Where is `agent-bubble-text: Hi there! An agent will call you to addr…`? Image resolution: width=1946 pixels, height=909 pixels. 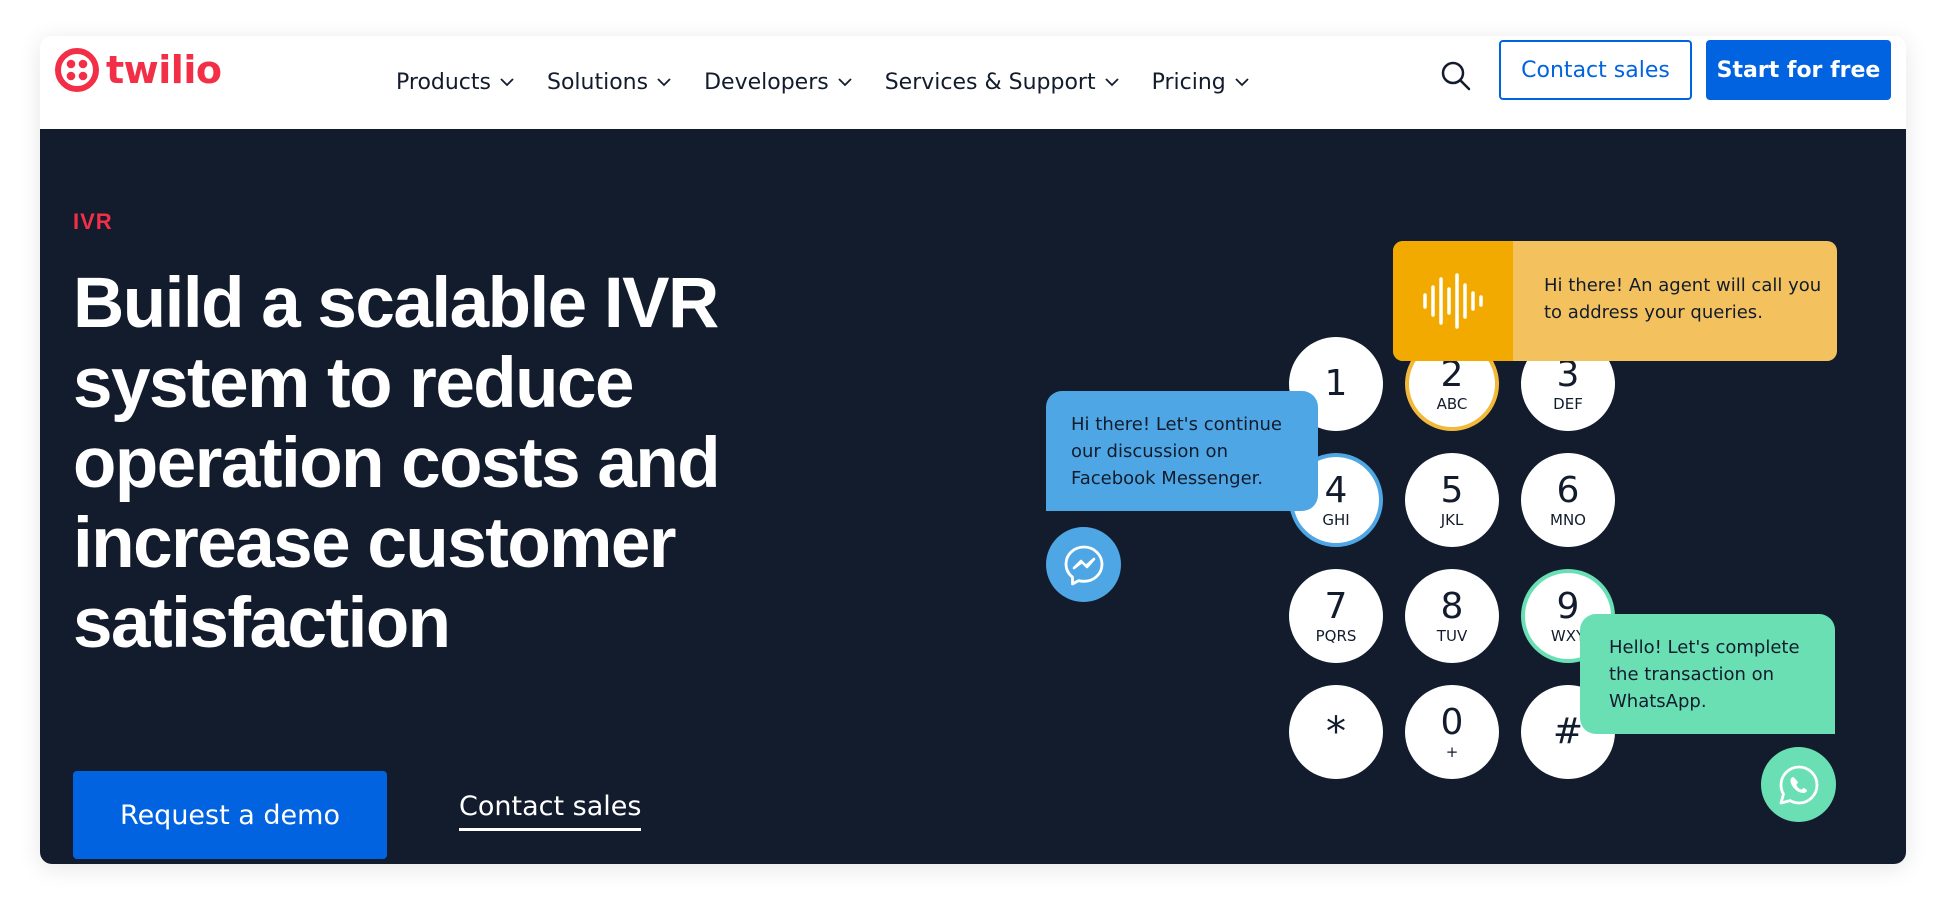
agent-bubble-text: Hi there! An agent will call you to addr… is located at coordinates (1683, 299).